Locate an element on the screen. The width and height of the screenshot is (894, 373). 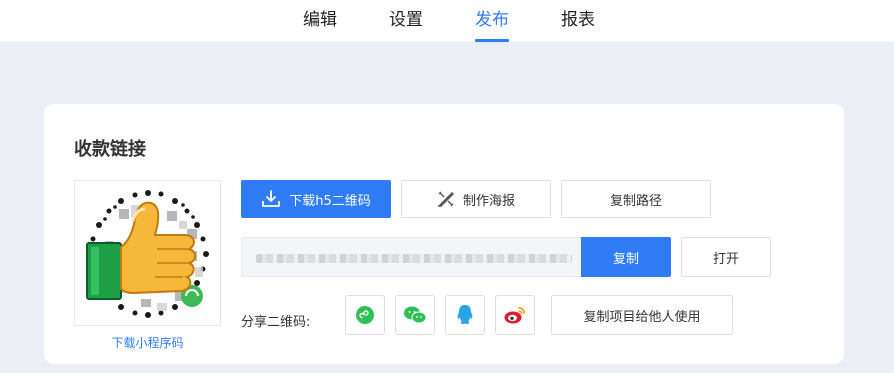
tab-publish: 发布 is located at coordinates (492, 21).